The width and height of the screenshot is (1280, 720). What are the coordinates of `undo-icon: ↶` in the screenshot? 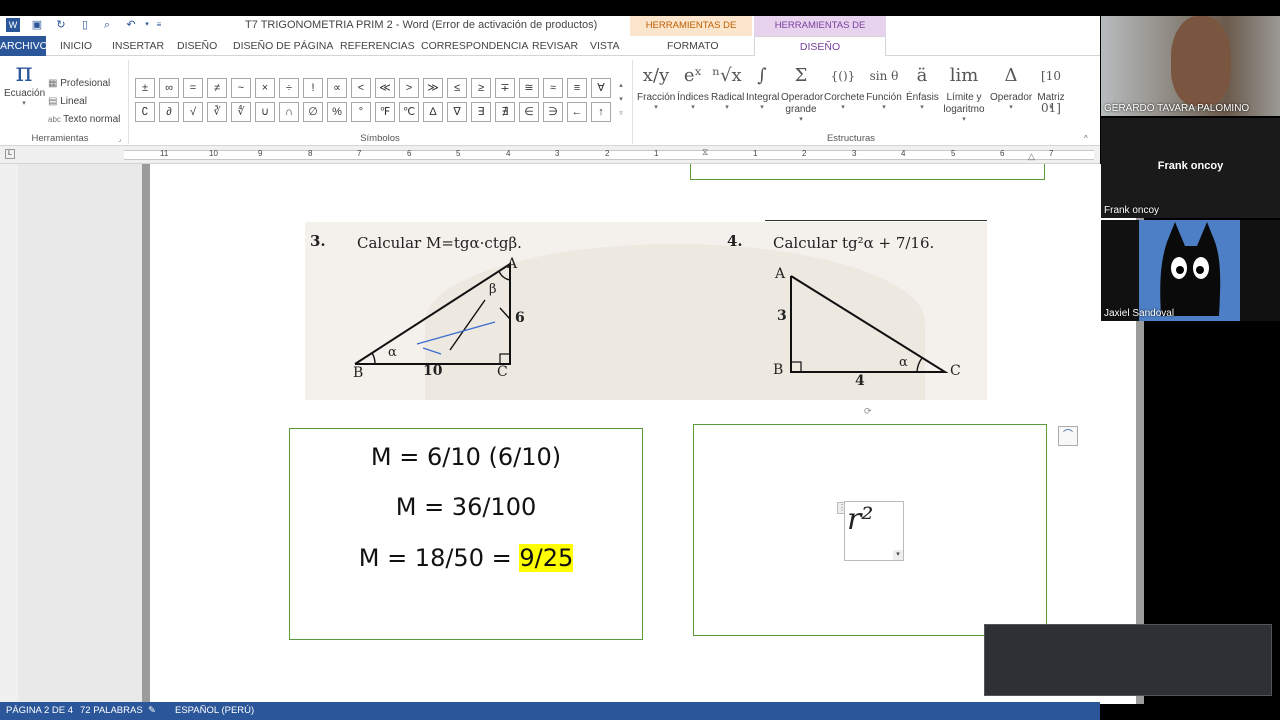 It's located at (131, 25).